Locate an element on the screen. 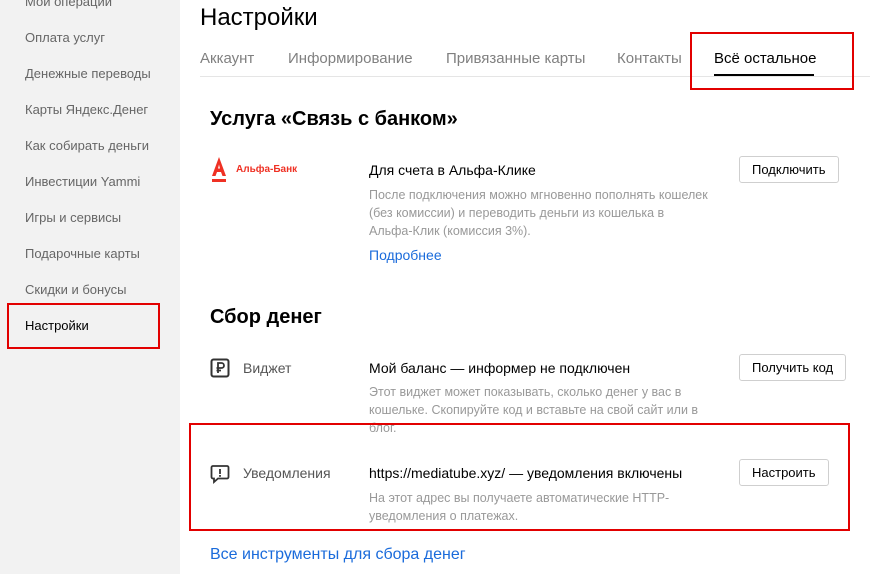 The width and height of the screenshot is (870, 574). tab-notifications: Информирование is located at coordinates (350, 58).